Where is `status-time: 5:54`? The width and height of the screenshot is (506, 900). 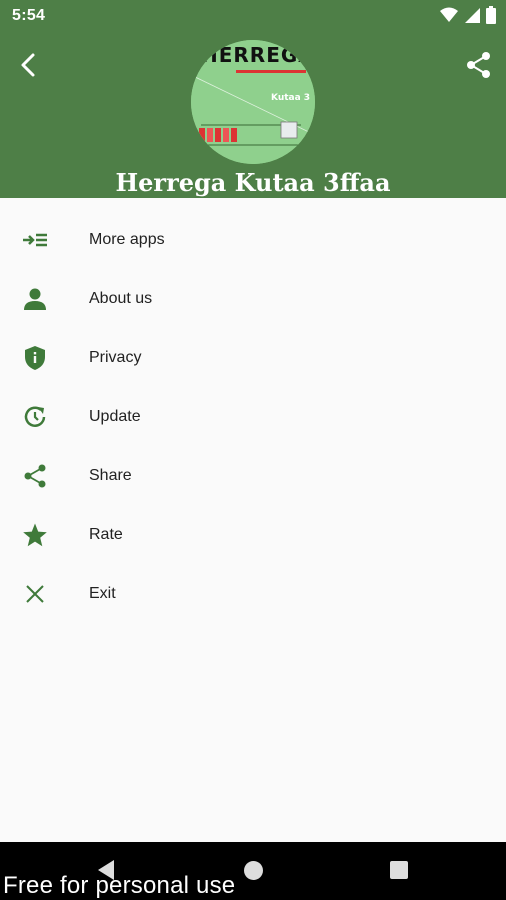
status-time: 5:54 is located at coordinates (29, 15).